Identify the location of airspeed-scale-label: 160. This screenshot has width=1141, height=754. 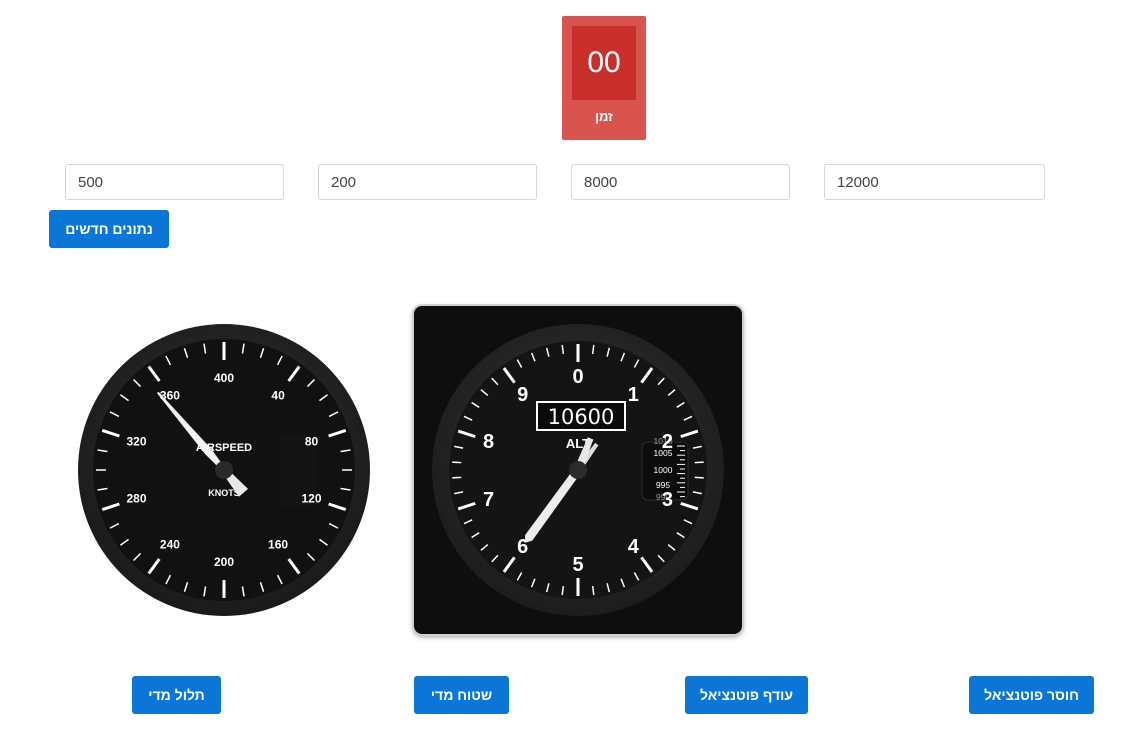
(278, 544).